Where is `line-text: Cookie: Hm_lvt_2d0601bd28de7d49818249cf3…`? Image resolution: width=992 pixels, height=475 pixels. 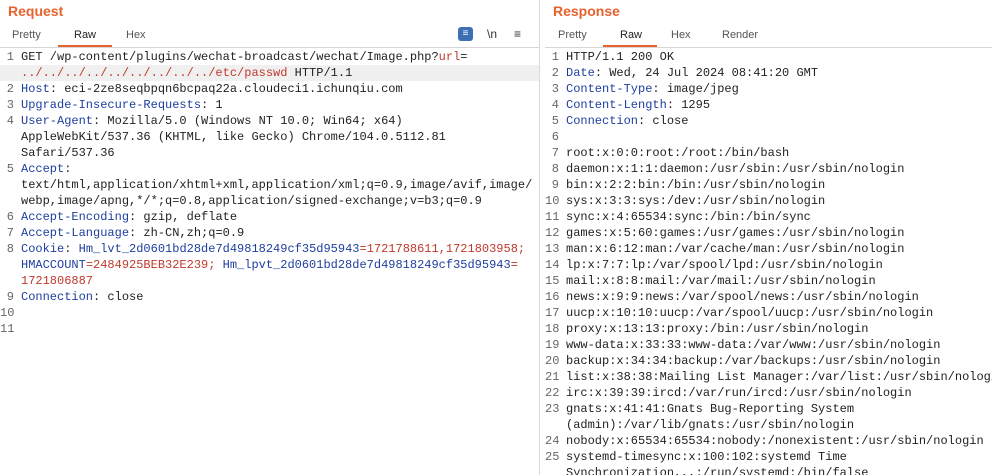 line-text: Cookie: Hm_lvt_2d0601bd28de7d49818249cf3… is located at coordinates (273, 249).